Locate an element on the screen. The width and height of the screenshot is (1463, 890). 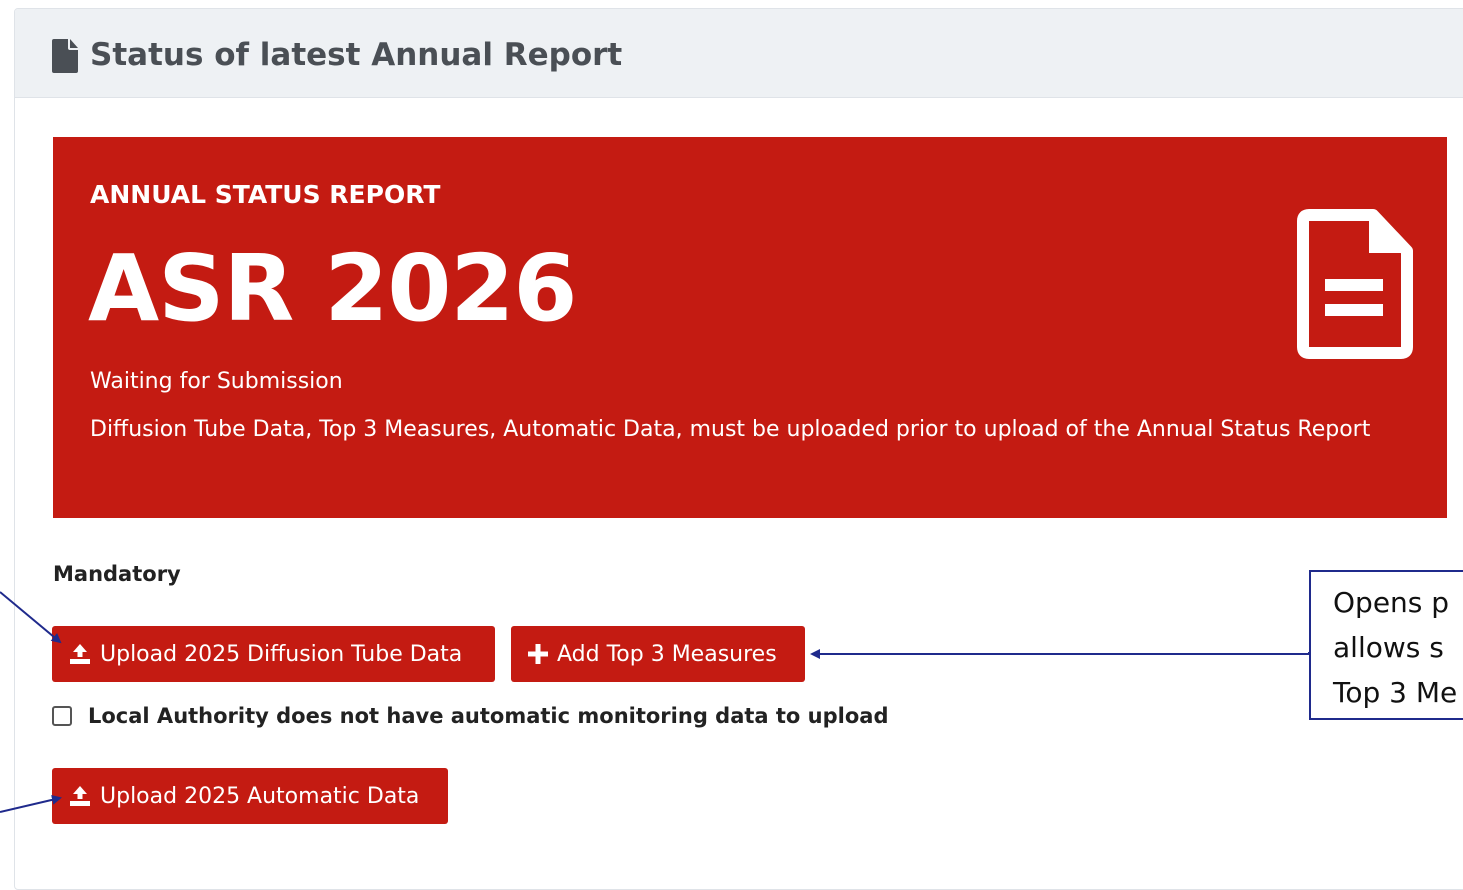
add-top-3-measures-button: Add Top 3 Measures is located at coordinates (658, 654).